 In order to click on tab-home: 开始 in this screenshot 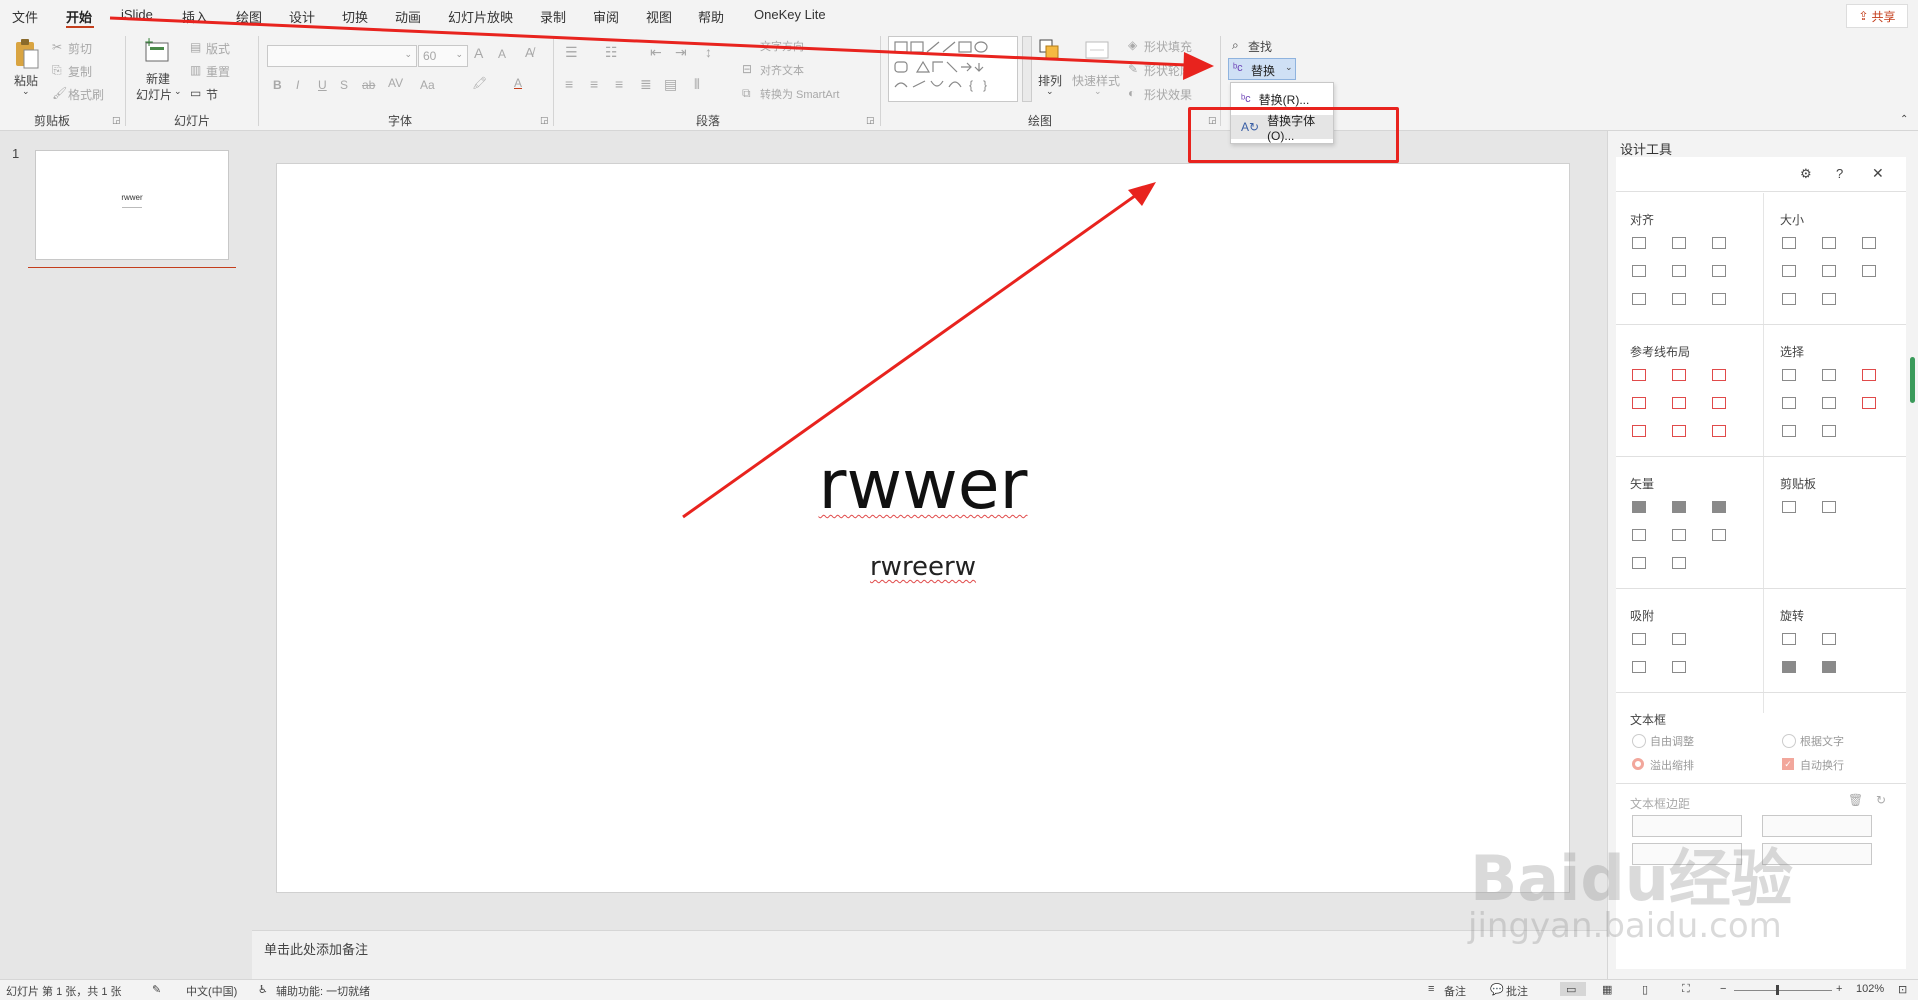, I will do `click(79, 16)`.